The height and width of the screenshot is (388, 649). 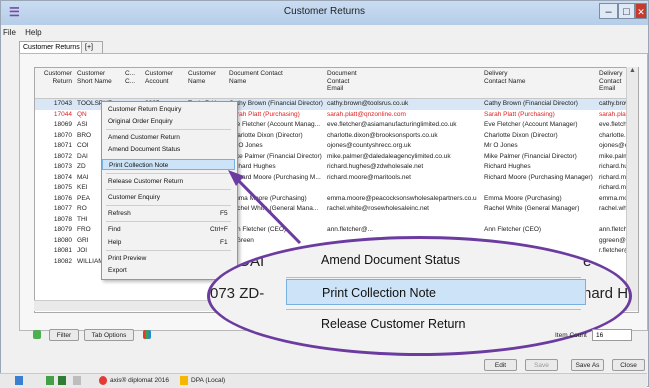 What do you see at coordinates (103, 380) in the screenshot?
I see `axis-logo-icon` at bounding box center [103, 380].